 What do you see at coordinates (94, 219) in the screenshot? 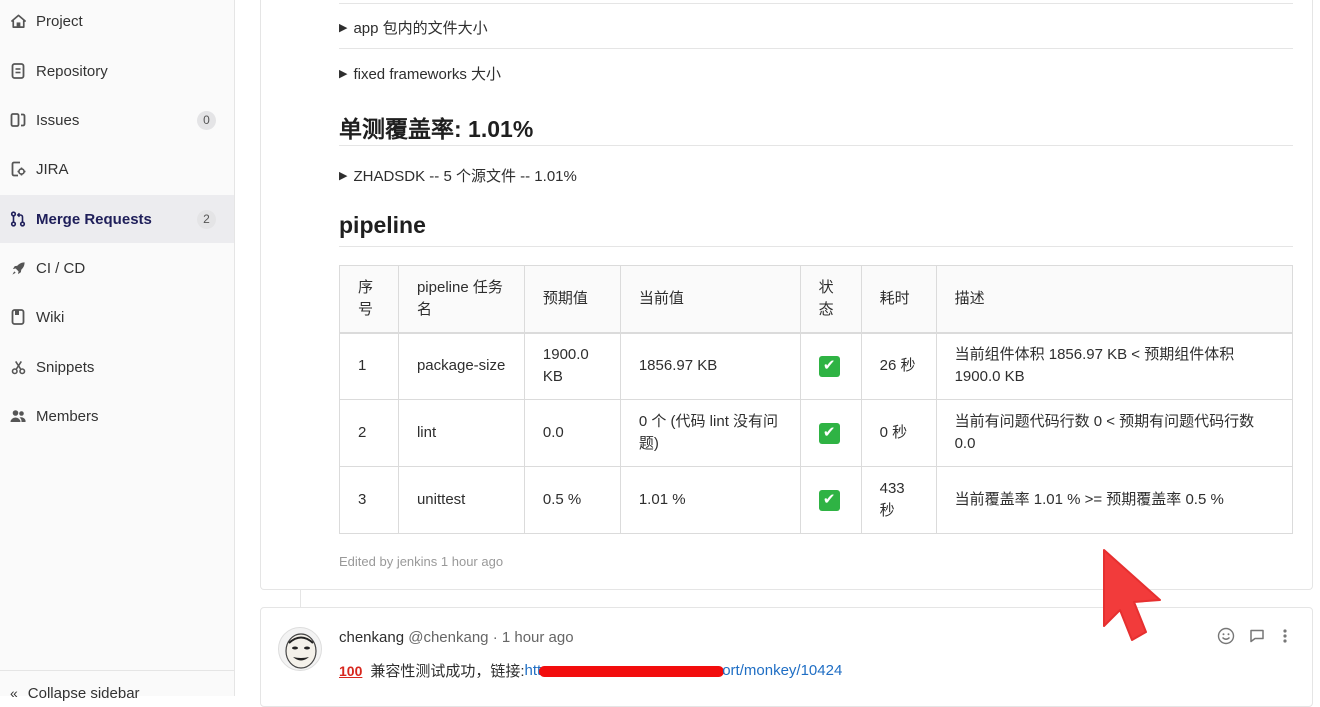
I see `sidebar-item-label: Merge Requests` at bounding box center [94, 219].